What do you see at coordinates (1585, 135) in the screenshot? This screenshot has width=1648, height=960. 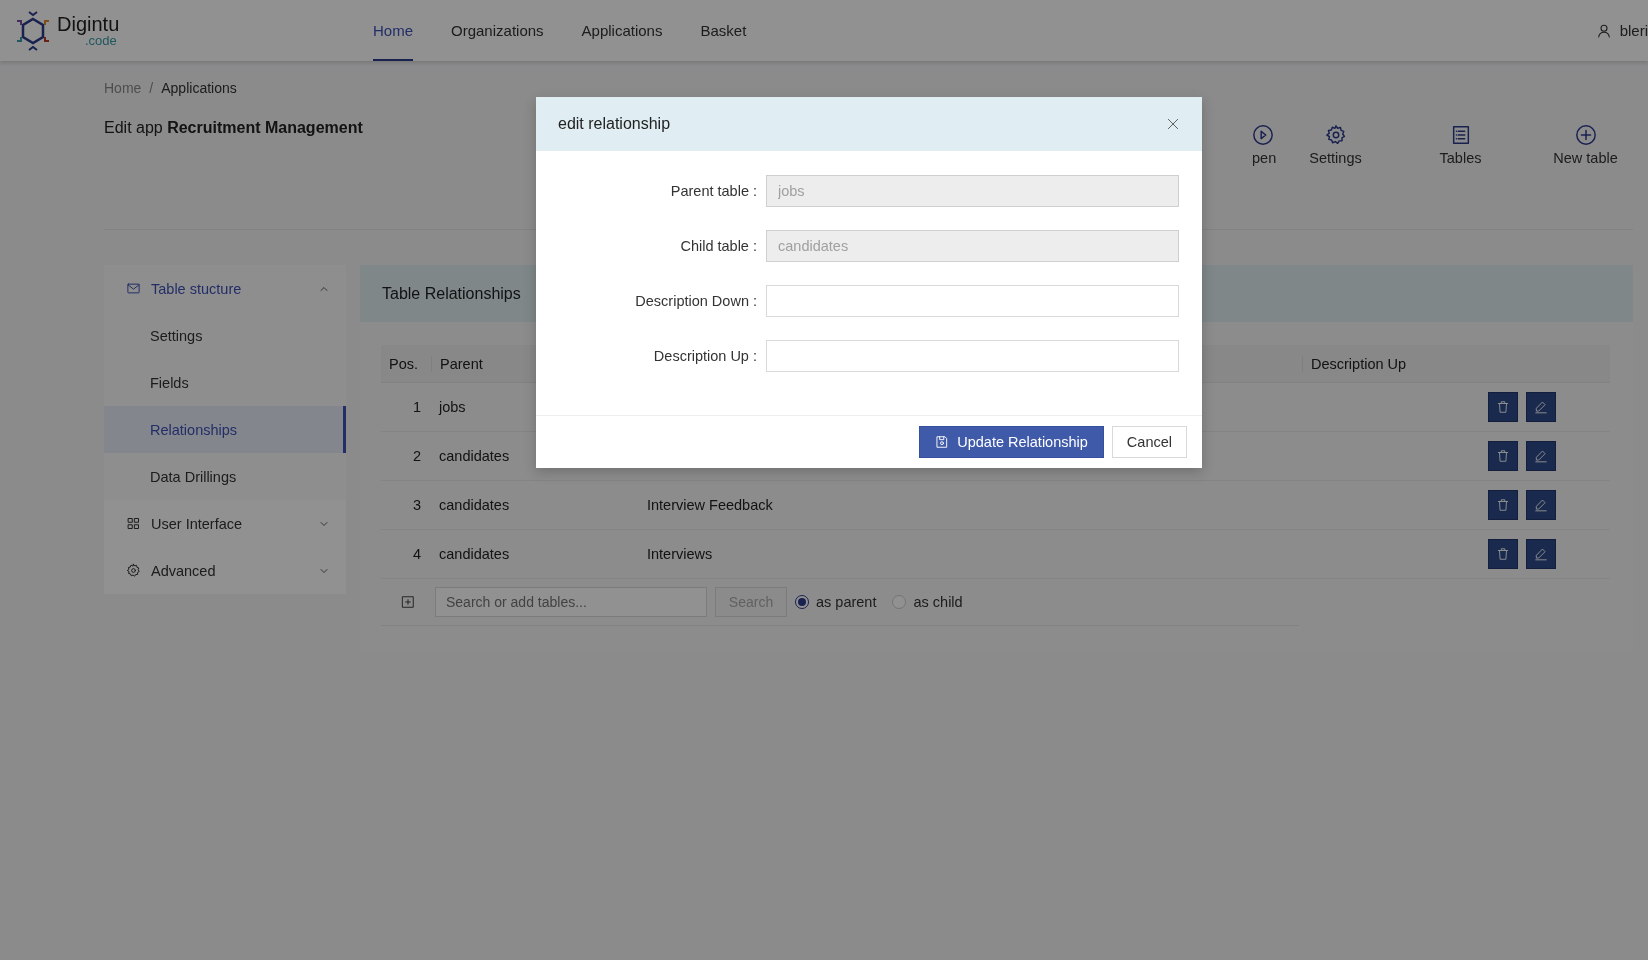 I see `plus-circle-icon` at bounding box center [1585, 135].